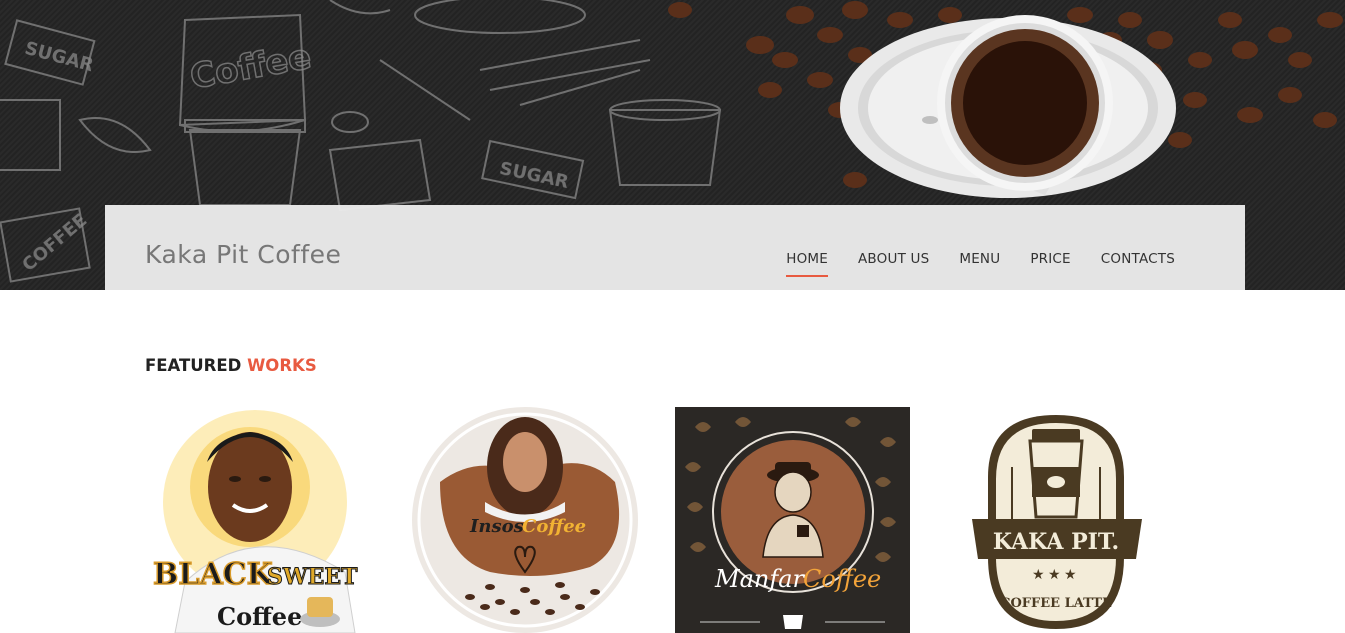 The image size is (1345, 633). I want to click on featured-title-part1: FEATURED, so click(196, 365).